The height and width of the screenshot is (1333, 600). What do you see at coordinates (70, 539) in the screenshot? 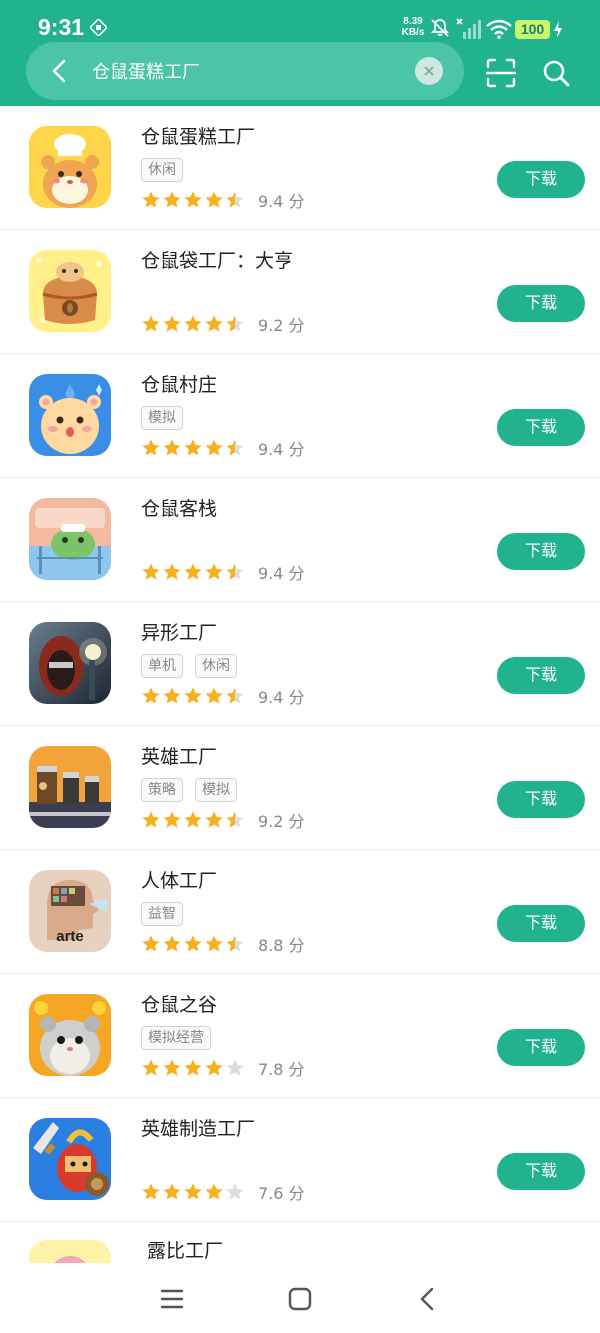
I see `app-icon-hamster-inn` at bounding box center [70, 539].